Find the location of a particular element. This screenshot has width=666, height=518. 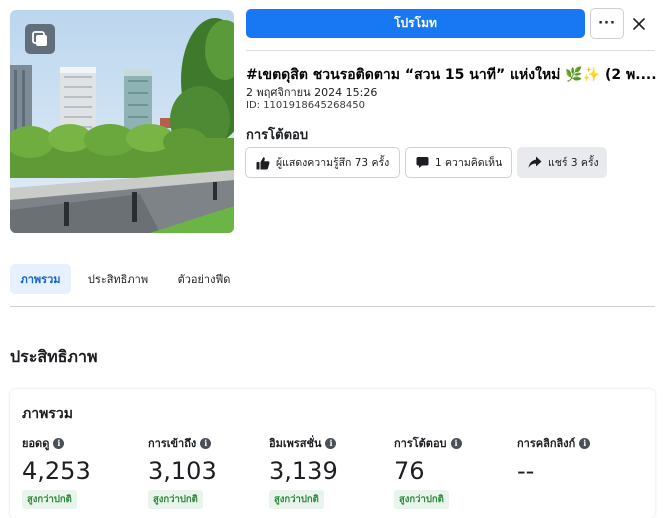

metric-impressions: อิมเพรสชั่น i 3,139 สูงกว่าปกติ is located at coordinates (303, 471).